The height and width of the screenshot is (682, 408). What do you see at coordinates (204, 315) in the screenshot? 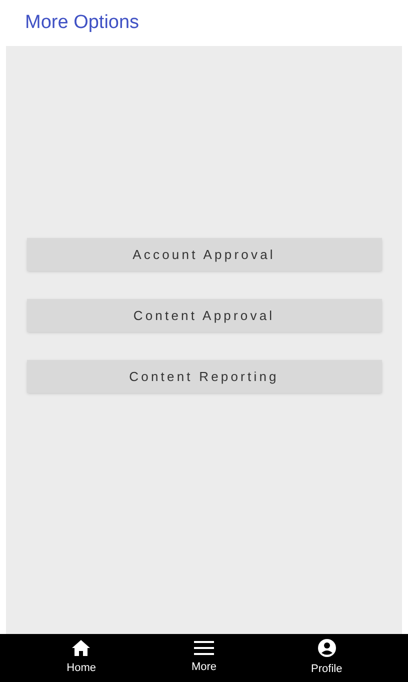
I see `option-button: Content Approval` at bounding box center [204, 315].